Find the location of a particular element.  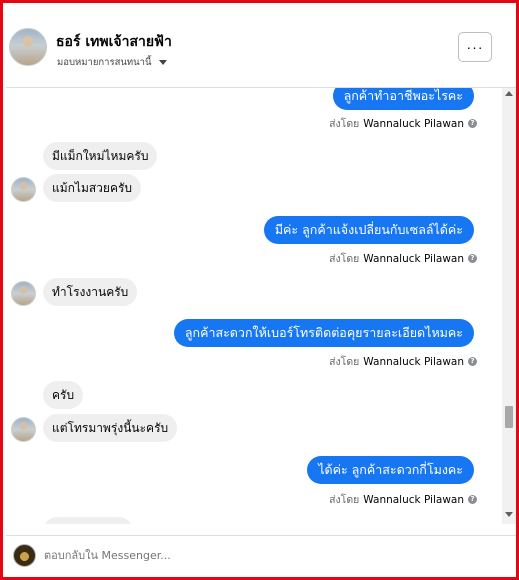

reply-composer is located at coordinates (261, 556).